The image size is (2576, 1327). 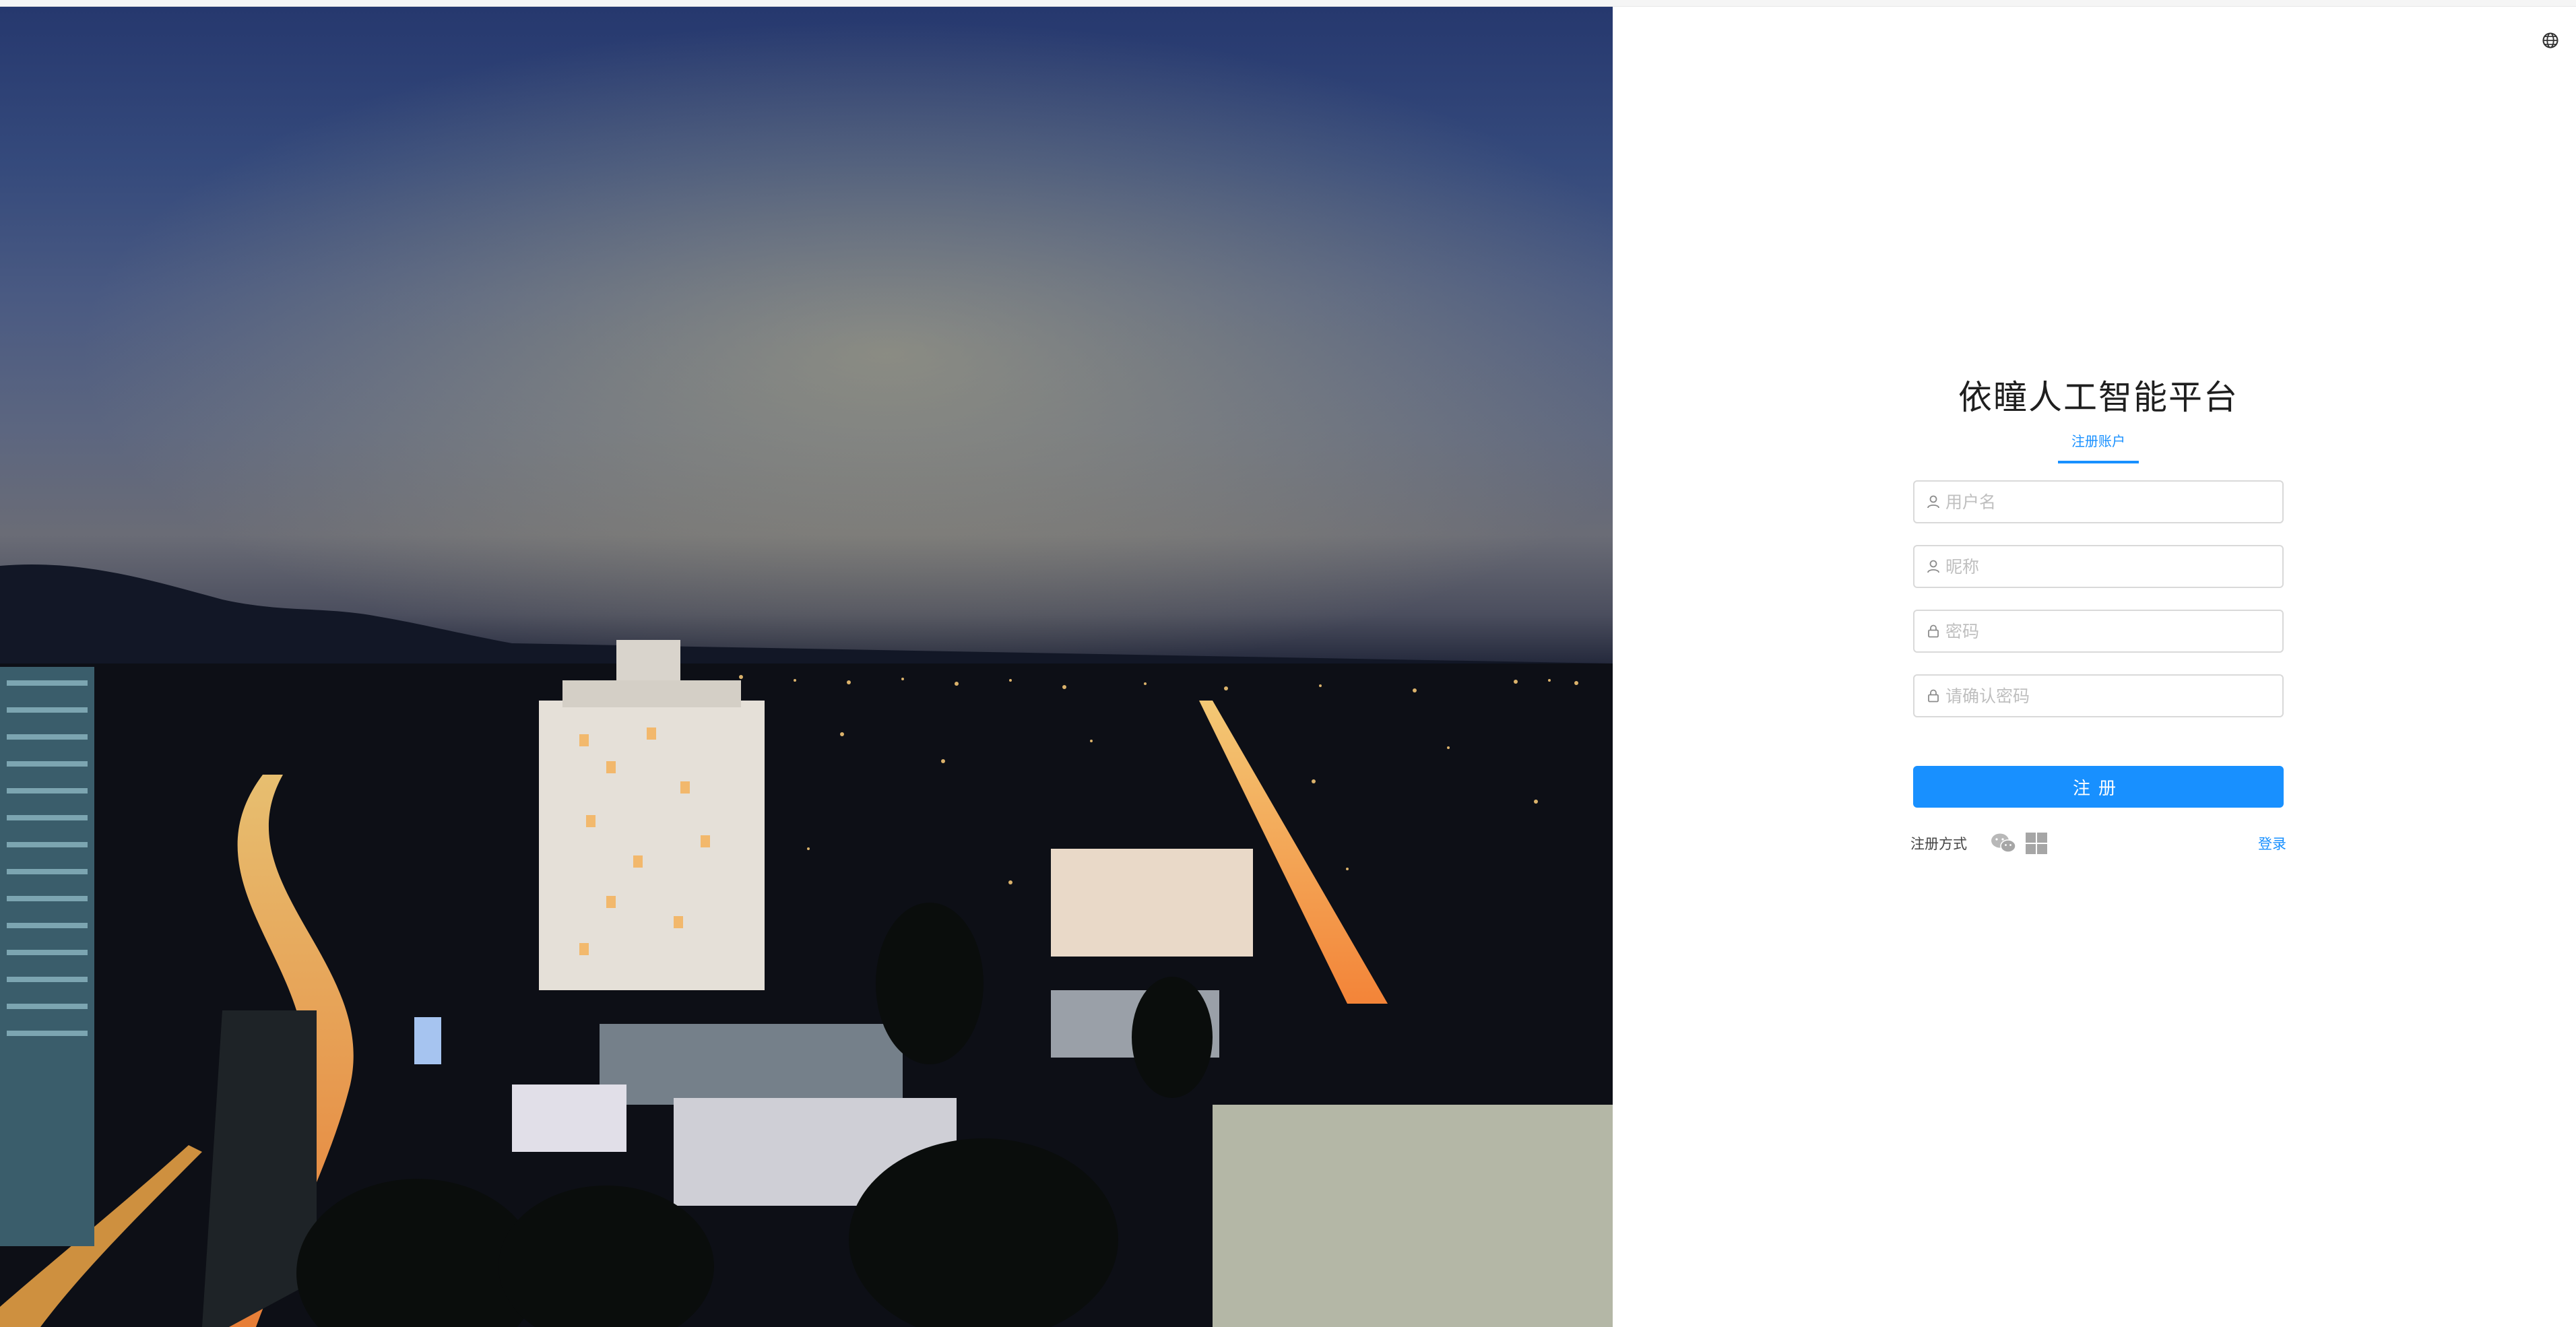 I want to click on register-form: 依瞳人工智能平台 注册账户 用户名 昵称 注册 注册方式 登录, so click(x=2098, y=618).